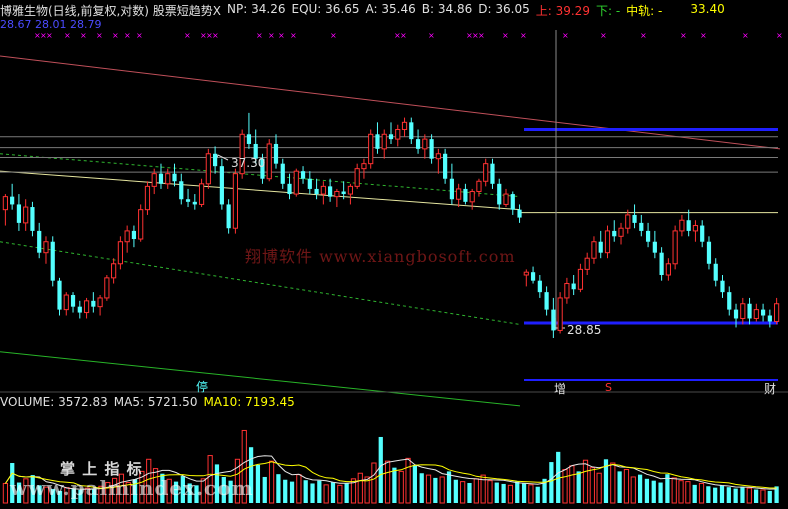 This screenshot has width=788, height=509. Describe the element at coordinates (237, 9) in the screenshot. I see `np-label: NP:` at that location.